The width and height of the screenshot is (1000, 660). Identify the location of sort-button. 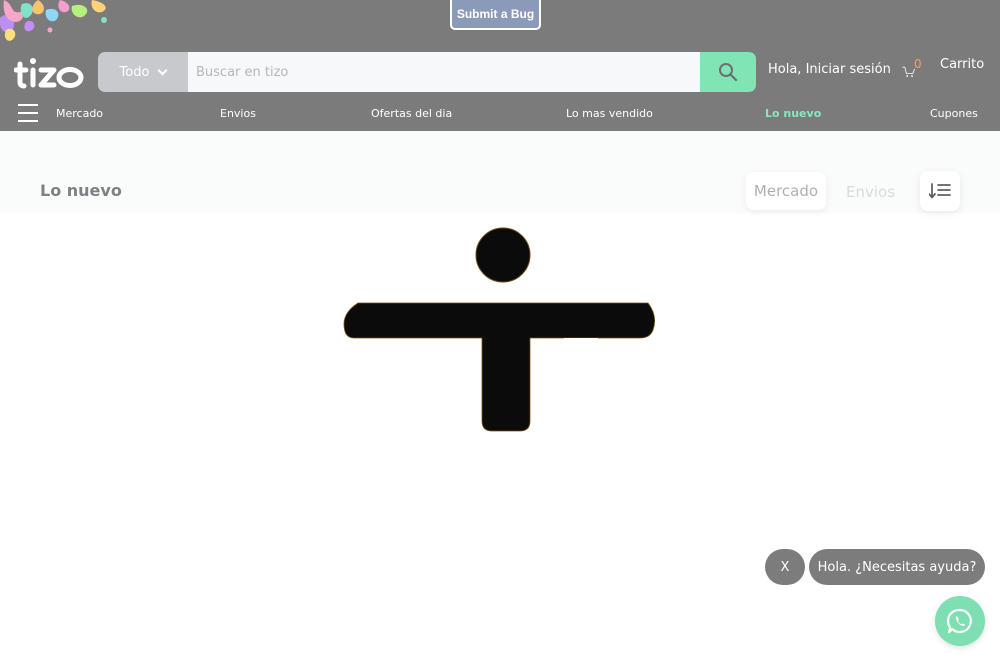
(940, 191).